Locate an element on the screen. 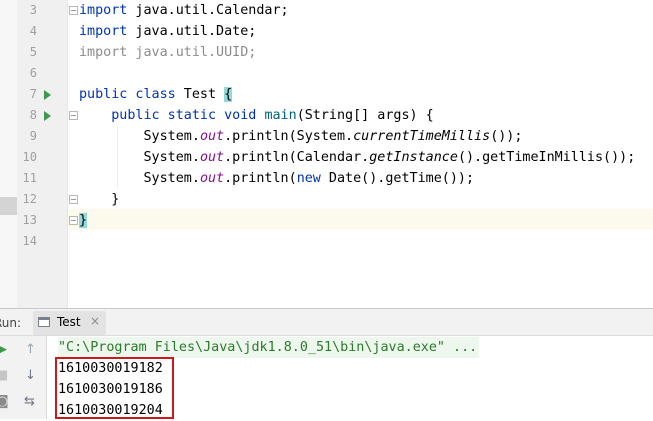  gutter-line: 14 is located at coordinates (42, 241).